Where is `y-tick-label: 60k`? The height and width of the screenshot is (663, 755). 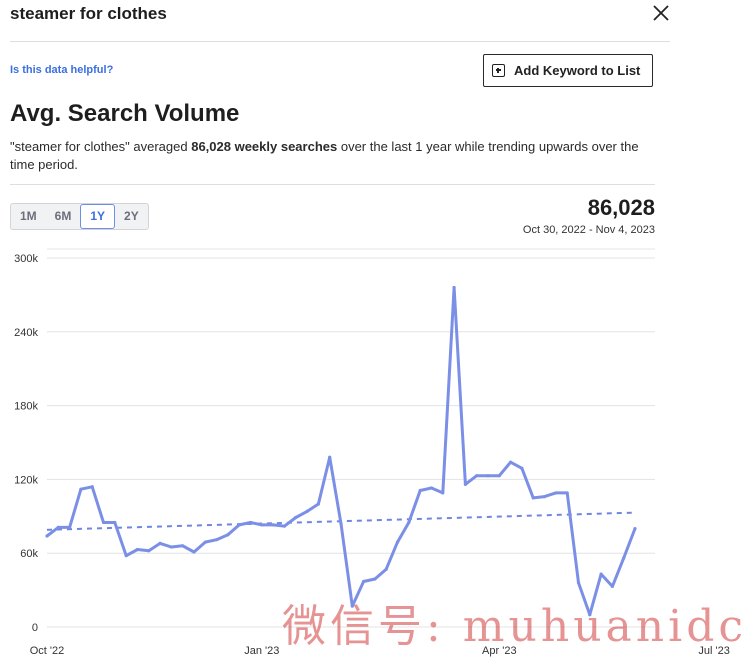
y-tick-label: 60k is located at coordinates (29, 554).